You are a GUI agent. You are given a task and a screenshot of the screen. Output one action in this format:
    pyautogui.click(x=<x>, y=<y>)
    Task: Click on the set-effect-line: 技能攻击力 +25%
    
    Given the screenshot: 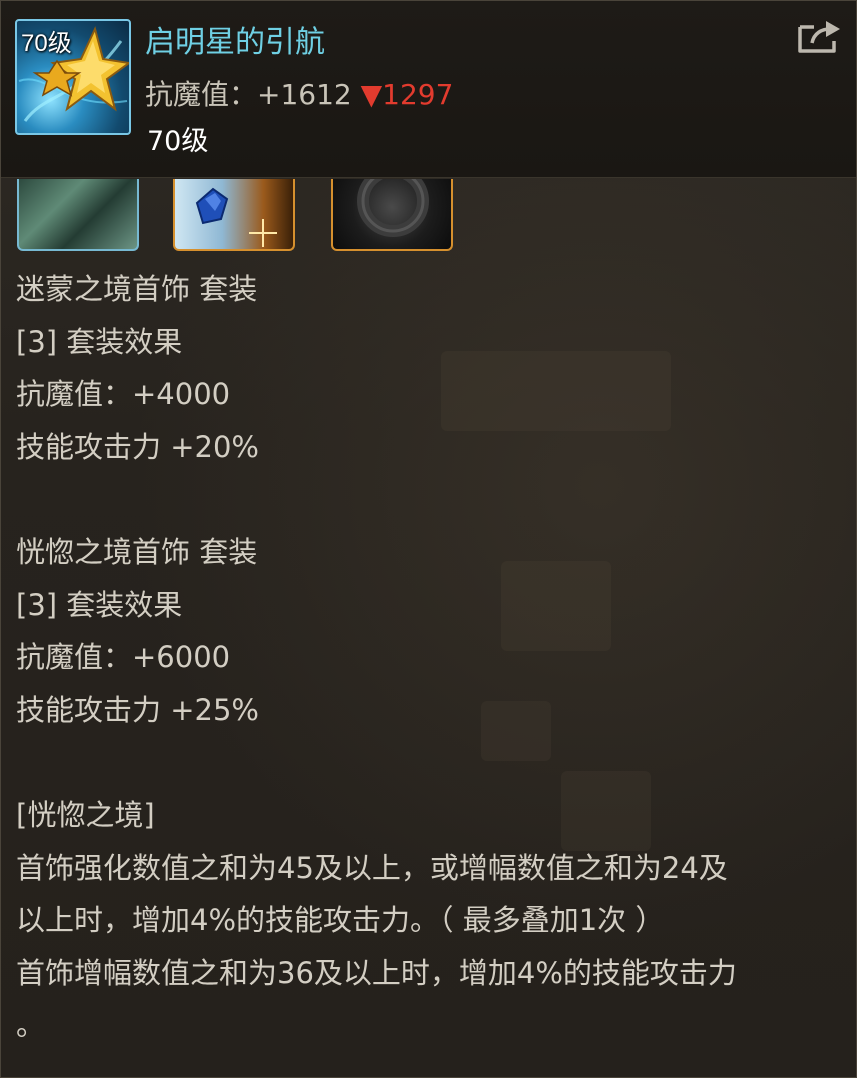 What is the action you would take?
    pyautogui.click(x=137, y=709)
    